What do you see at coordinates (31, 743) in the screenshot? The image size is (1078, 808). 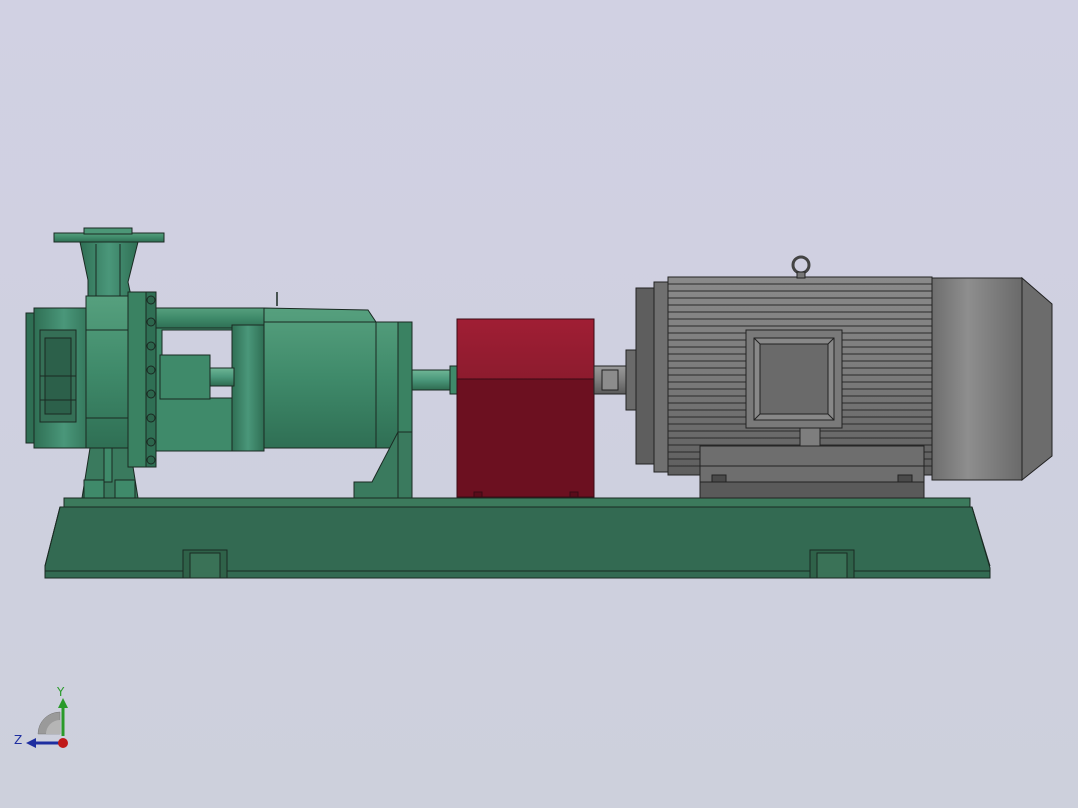 I see `z-axis-arrowhead-icon` at bounding box center [31, 743].